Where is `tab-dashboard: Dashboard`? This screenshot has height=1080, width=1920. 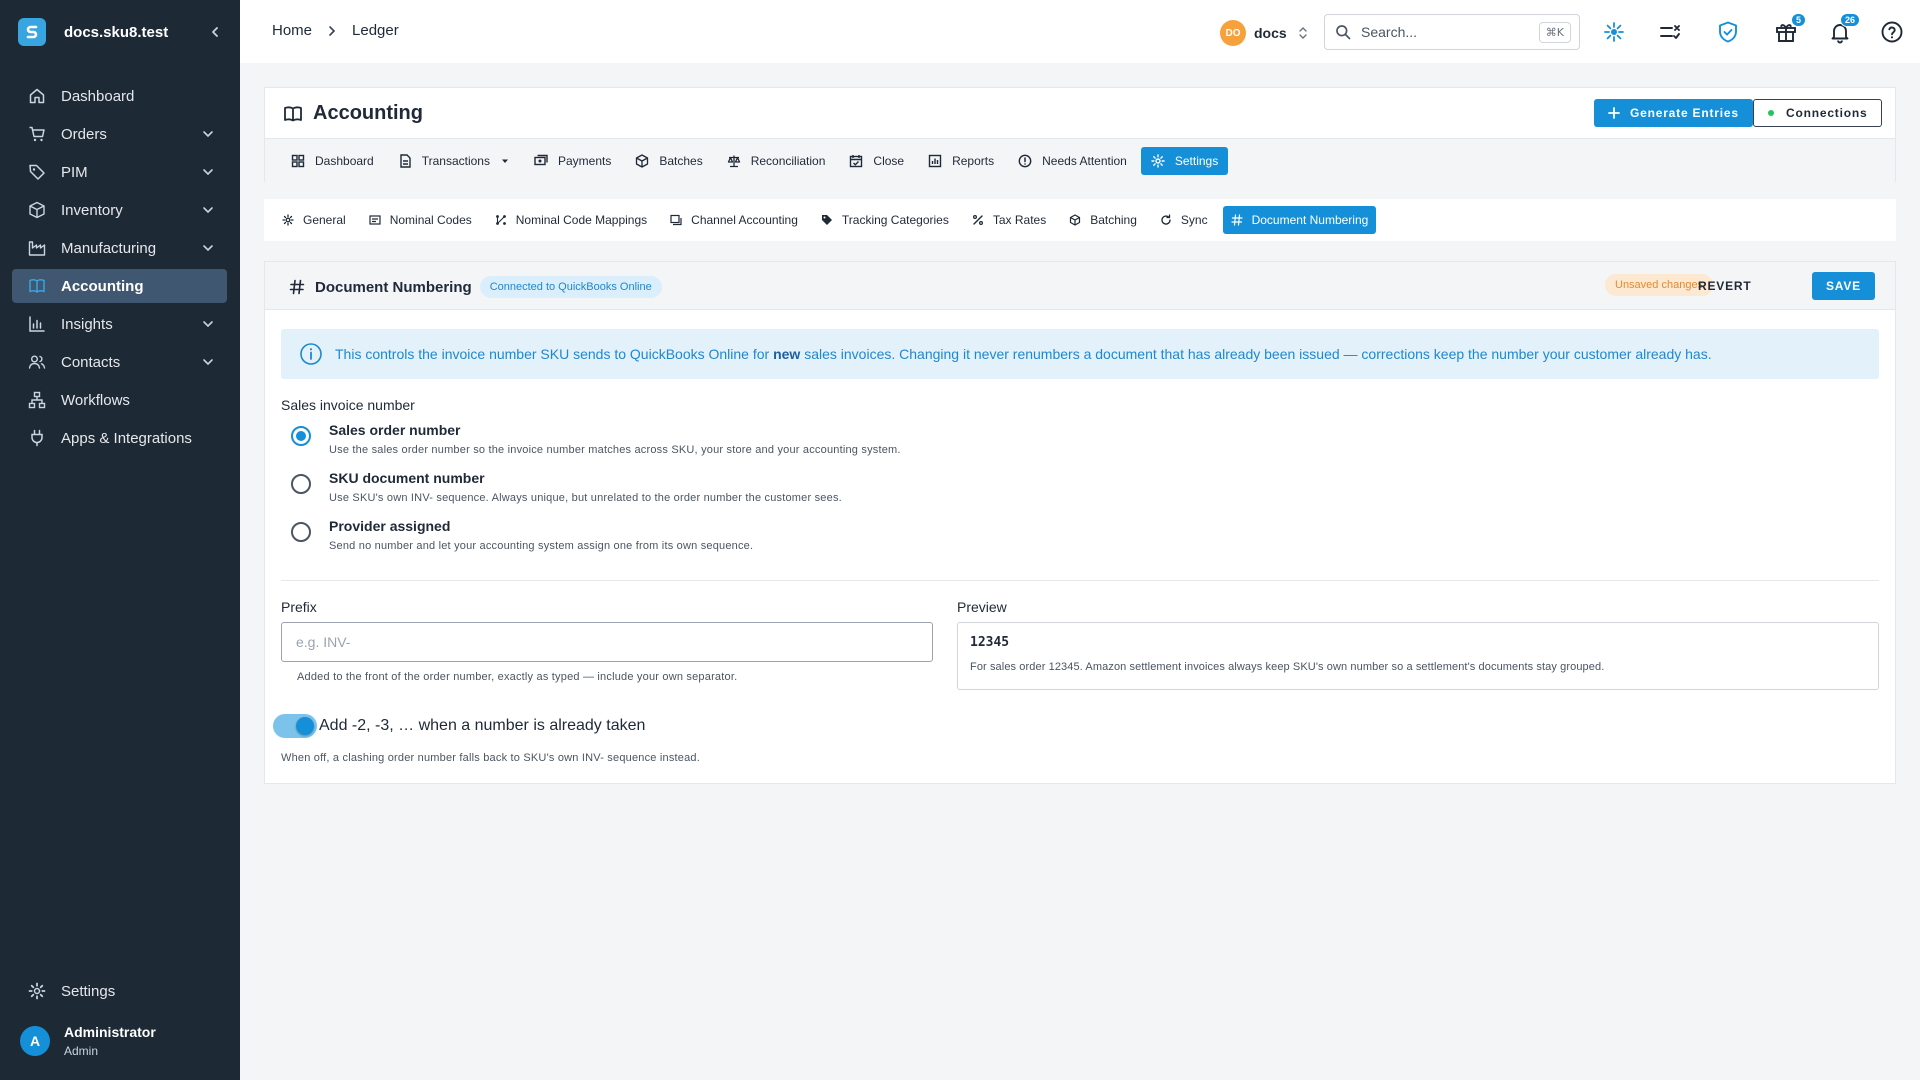
tab-dashboard: Dashboard is located at coordinates (332, 161).